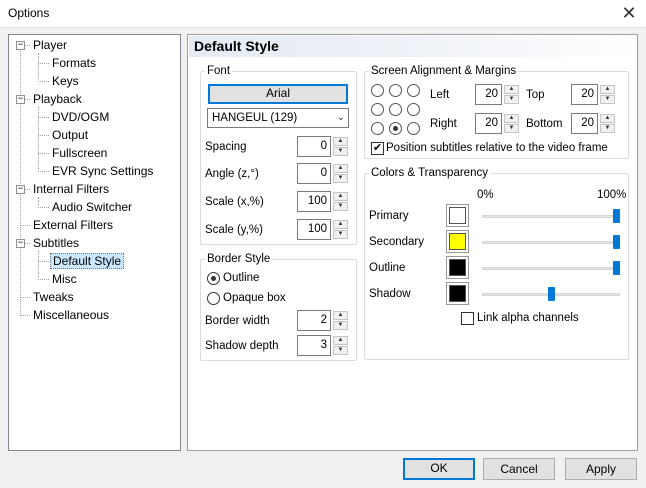 This screenshot has height=488, width=646. Describe the element at coordinates (377, 109) in the screenshot. I see `align-middle-left-radio` at that location.